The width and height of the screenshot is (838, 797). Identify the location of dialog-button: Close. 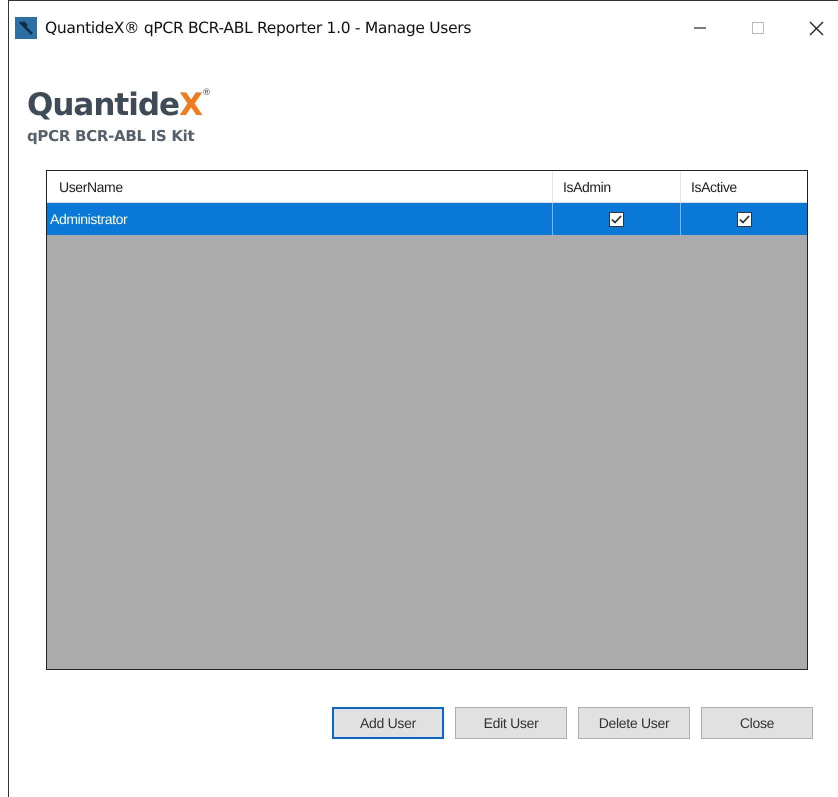
(757, 723).